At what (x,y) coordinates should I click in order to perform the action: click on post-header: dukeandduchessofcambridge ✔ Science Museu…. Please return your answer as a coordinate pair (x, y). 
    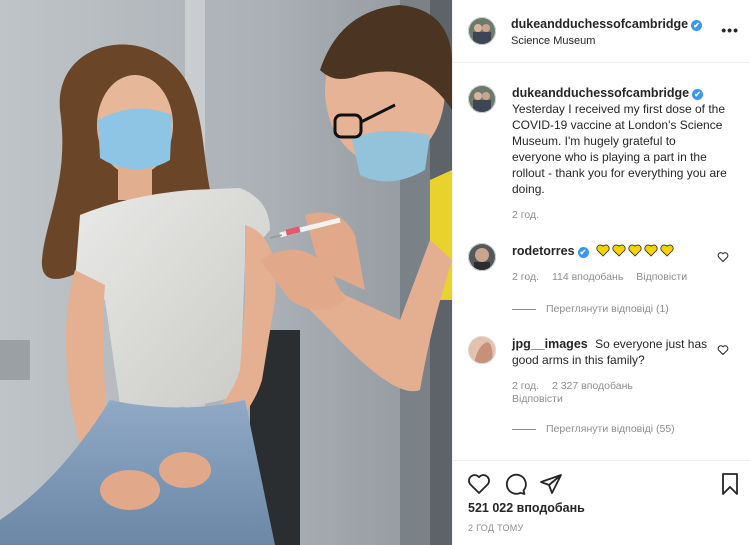
    Looking at the image, I should click on (601, 31).